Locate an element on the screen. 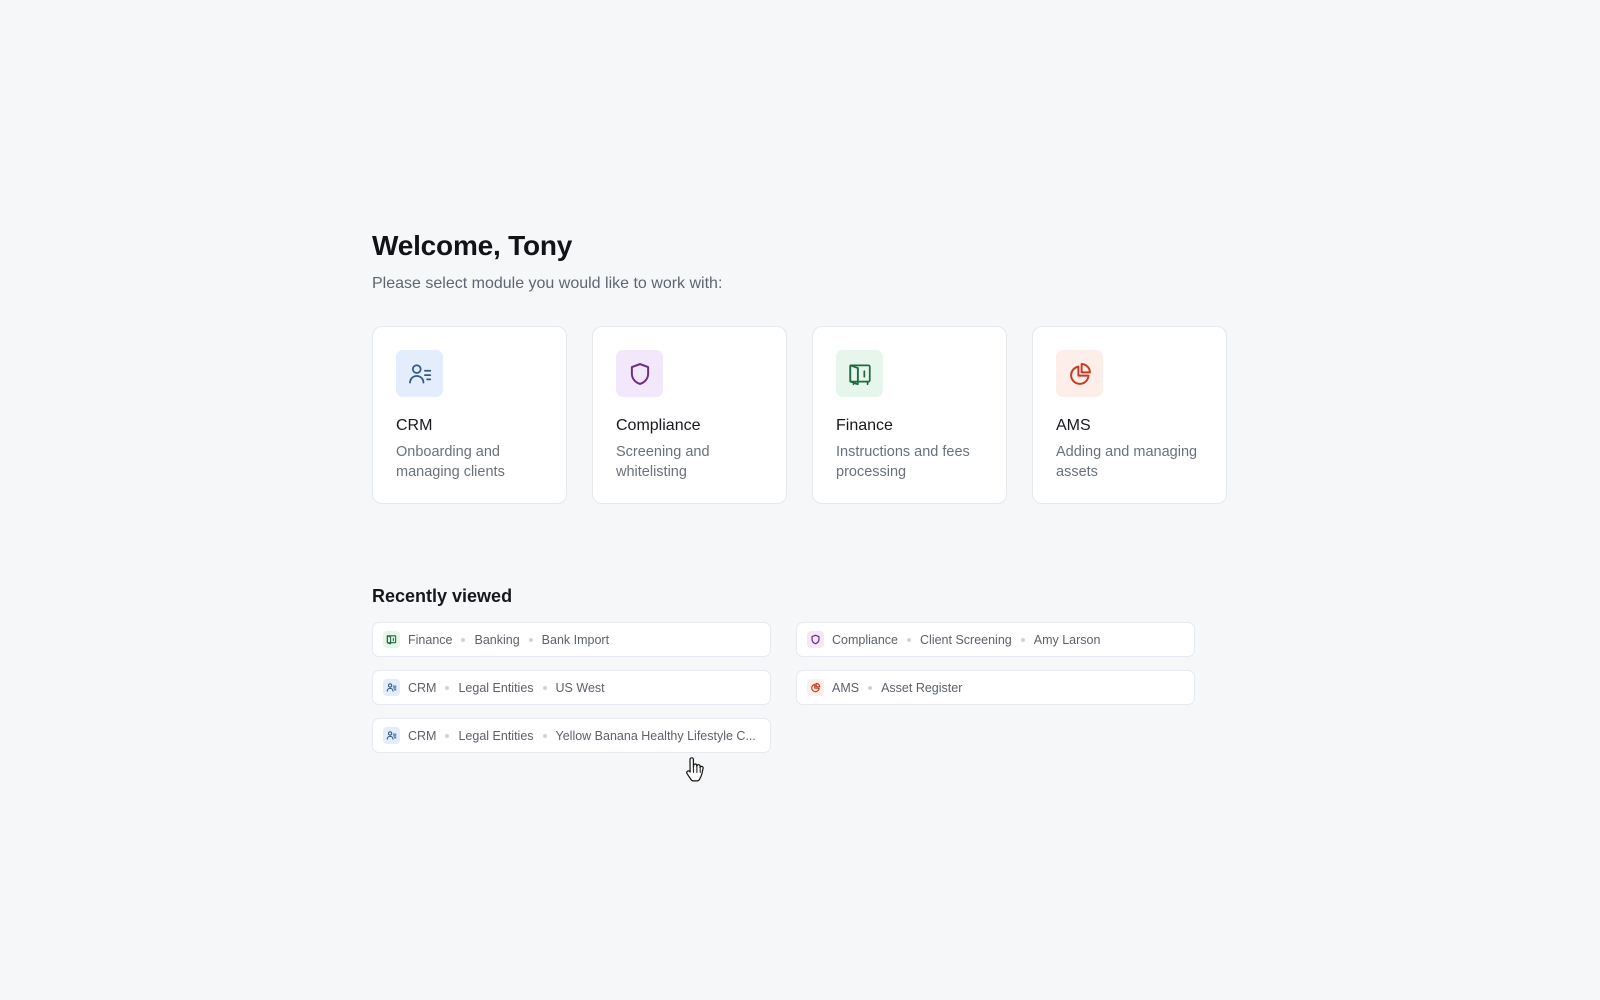  module-description: Screening and whitelisting is located at coordinates (663, 462).